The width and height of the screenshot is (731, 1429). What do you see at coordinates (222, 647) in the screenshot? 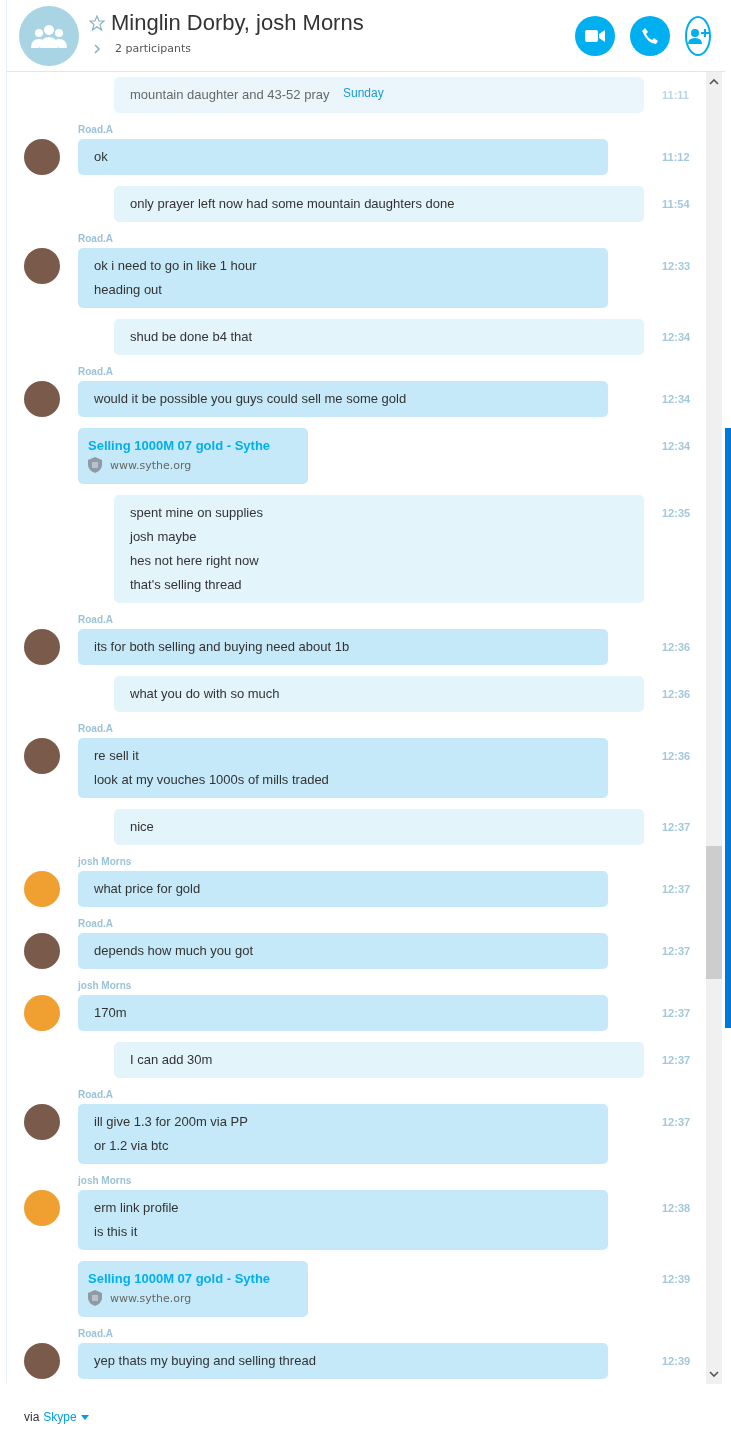
I see `message-text: its for both selling and buying need about 1b` at bounding box center [222, 647].